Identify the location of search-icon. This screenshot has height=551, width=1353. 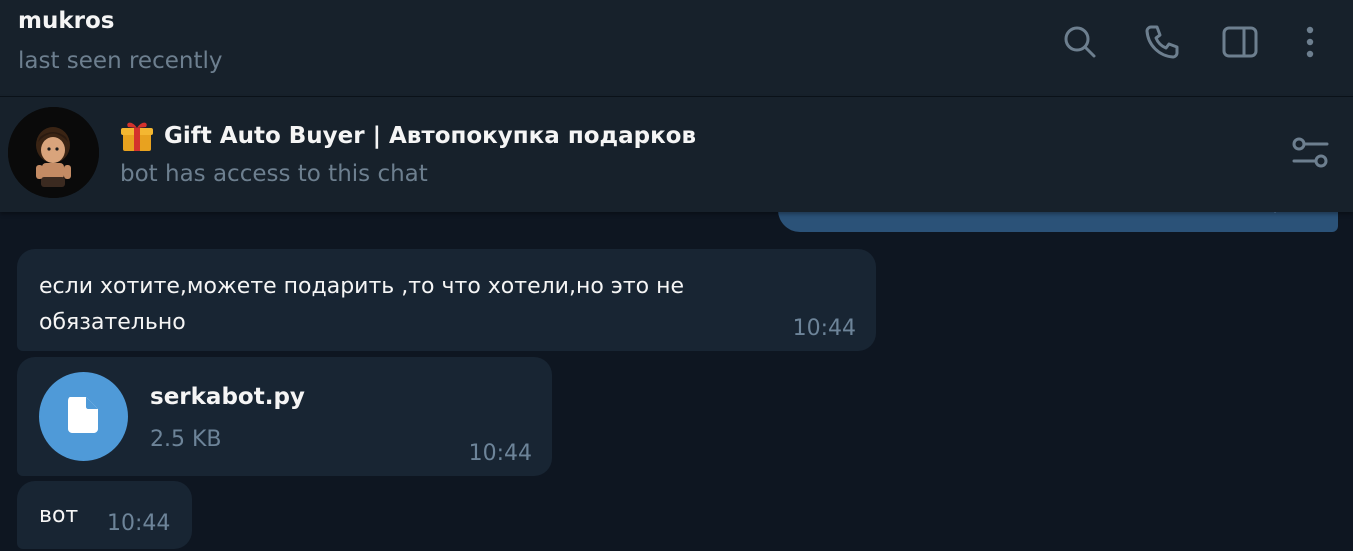
(1080, 42).